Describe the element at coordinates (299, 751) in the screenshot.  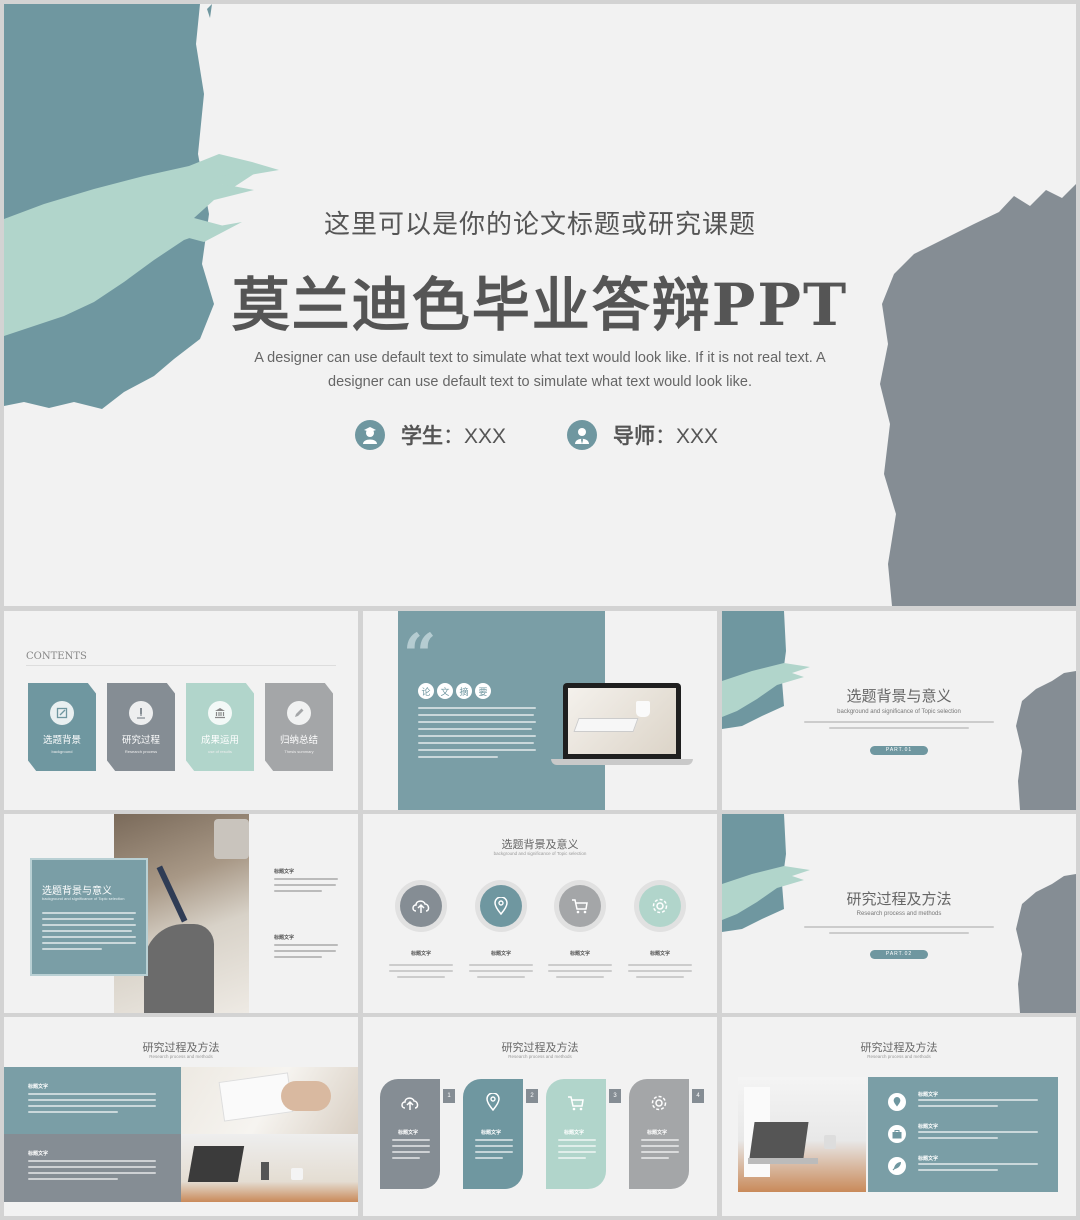
I see `contents-en-4: Thesis summary` at that location.